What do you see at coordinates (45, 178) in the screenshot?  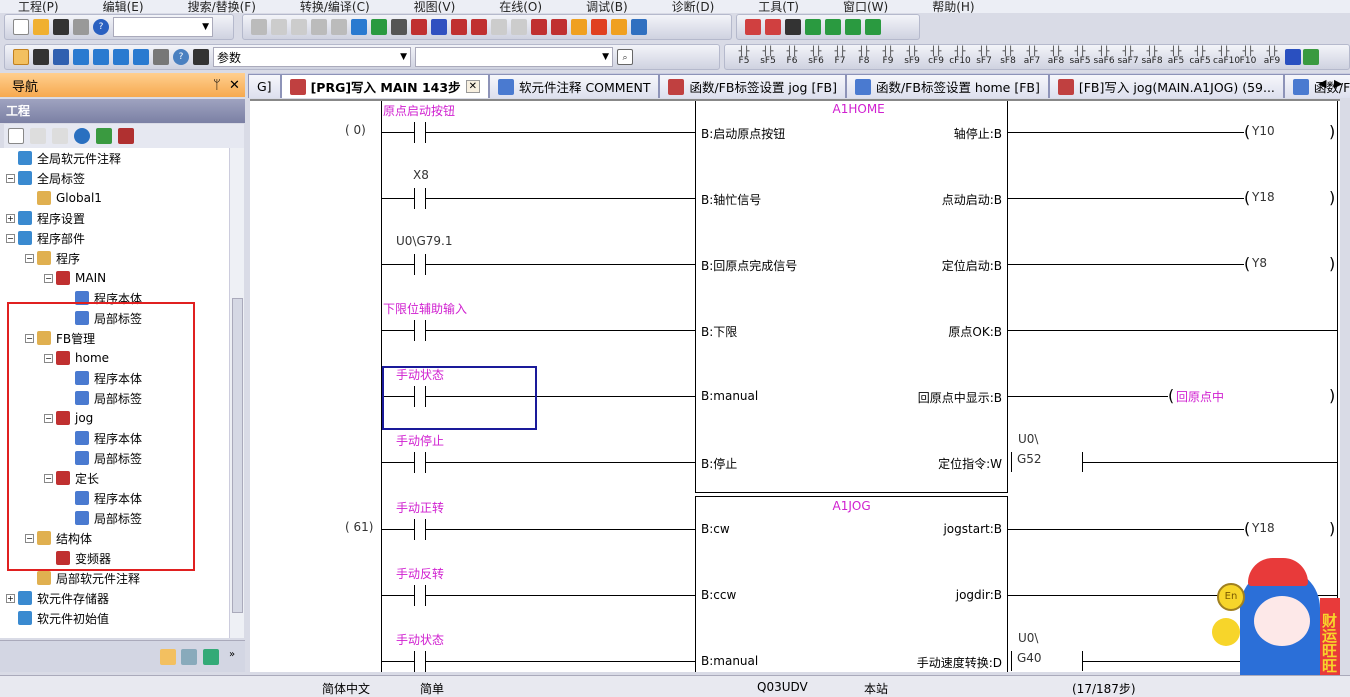 I see `tree-item: − 全局标签` at bounding box center [45, 178].